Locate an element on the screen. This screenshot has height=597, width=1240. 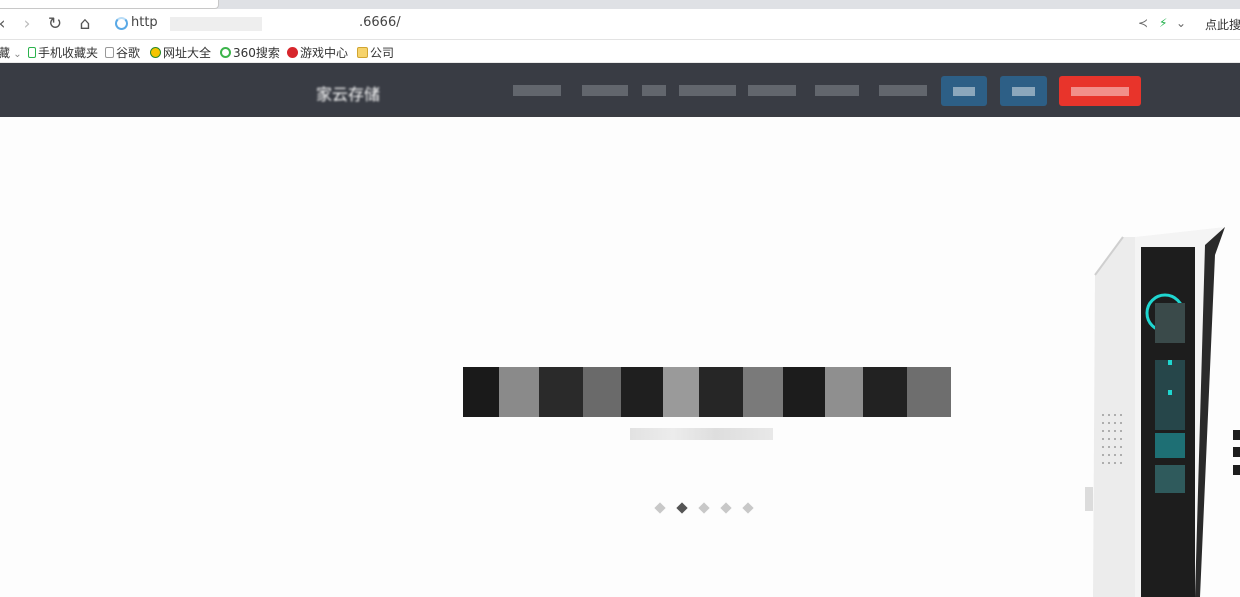
bookmark-item: 谷歌 is located at coordinates (122, 52).